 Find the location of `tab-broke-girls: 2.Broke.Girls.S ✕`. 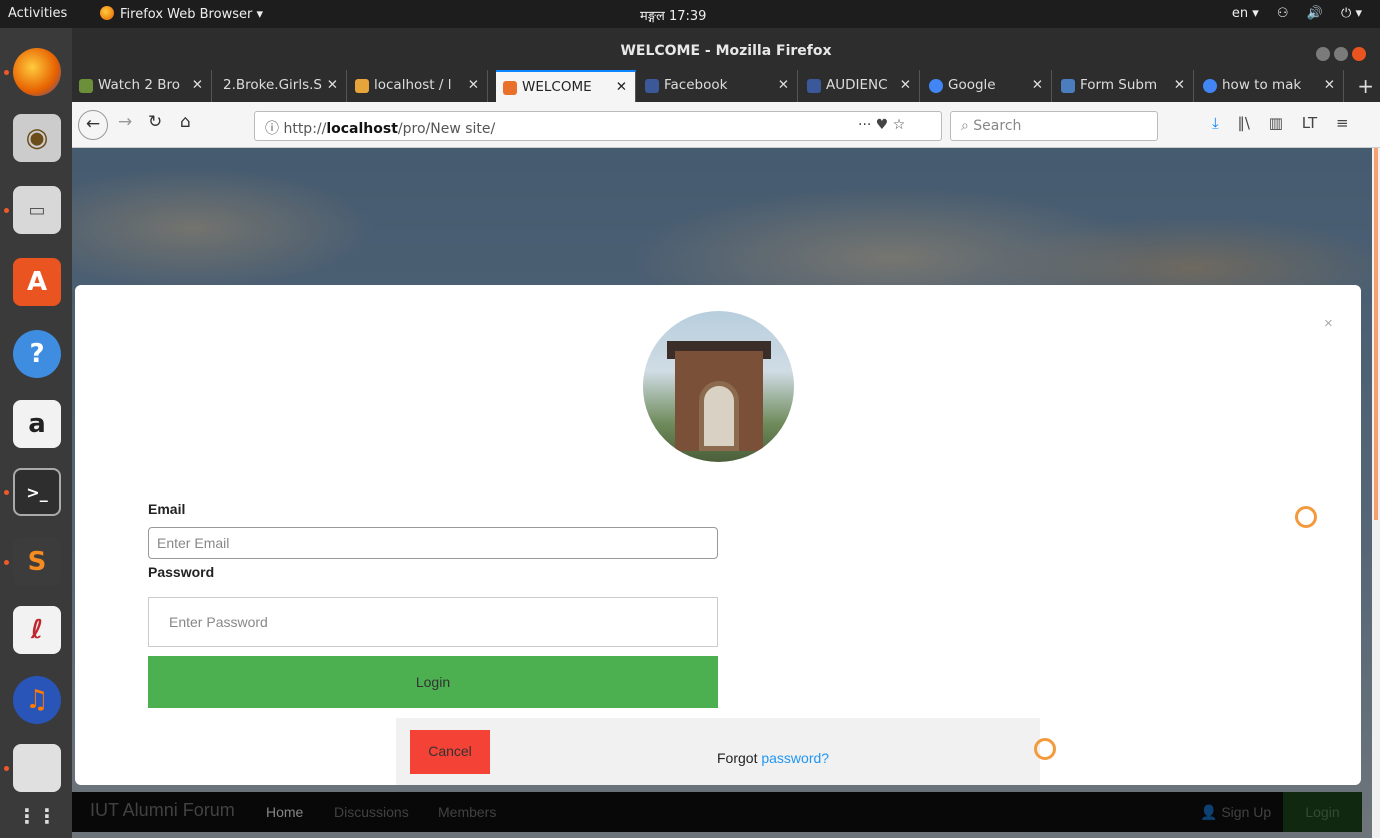

tab-broke-girls: 2.Broke.Girls.S ✕ is located at coordinates (280, 86).